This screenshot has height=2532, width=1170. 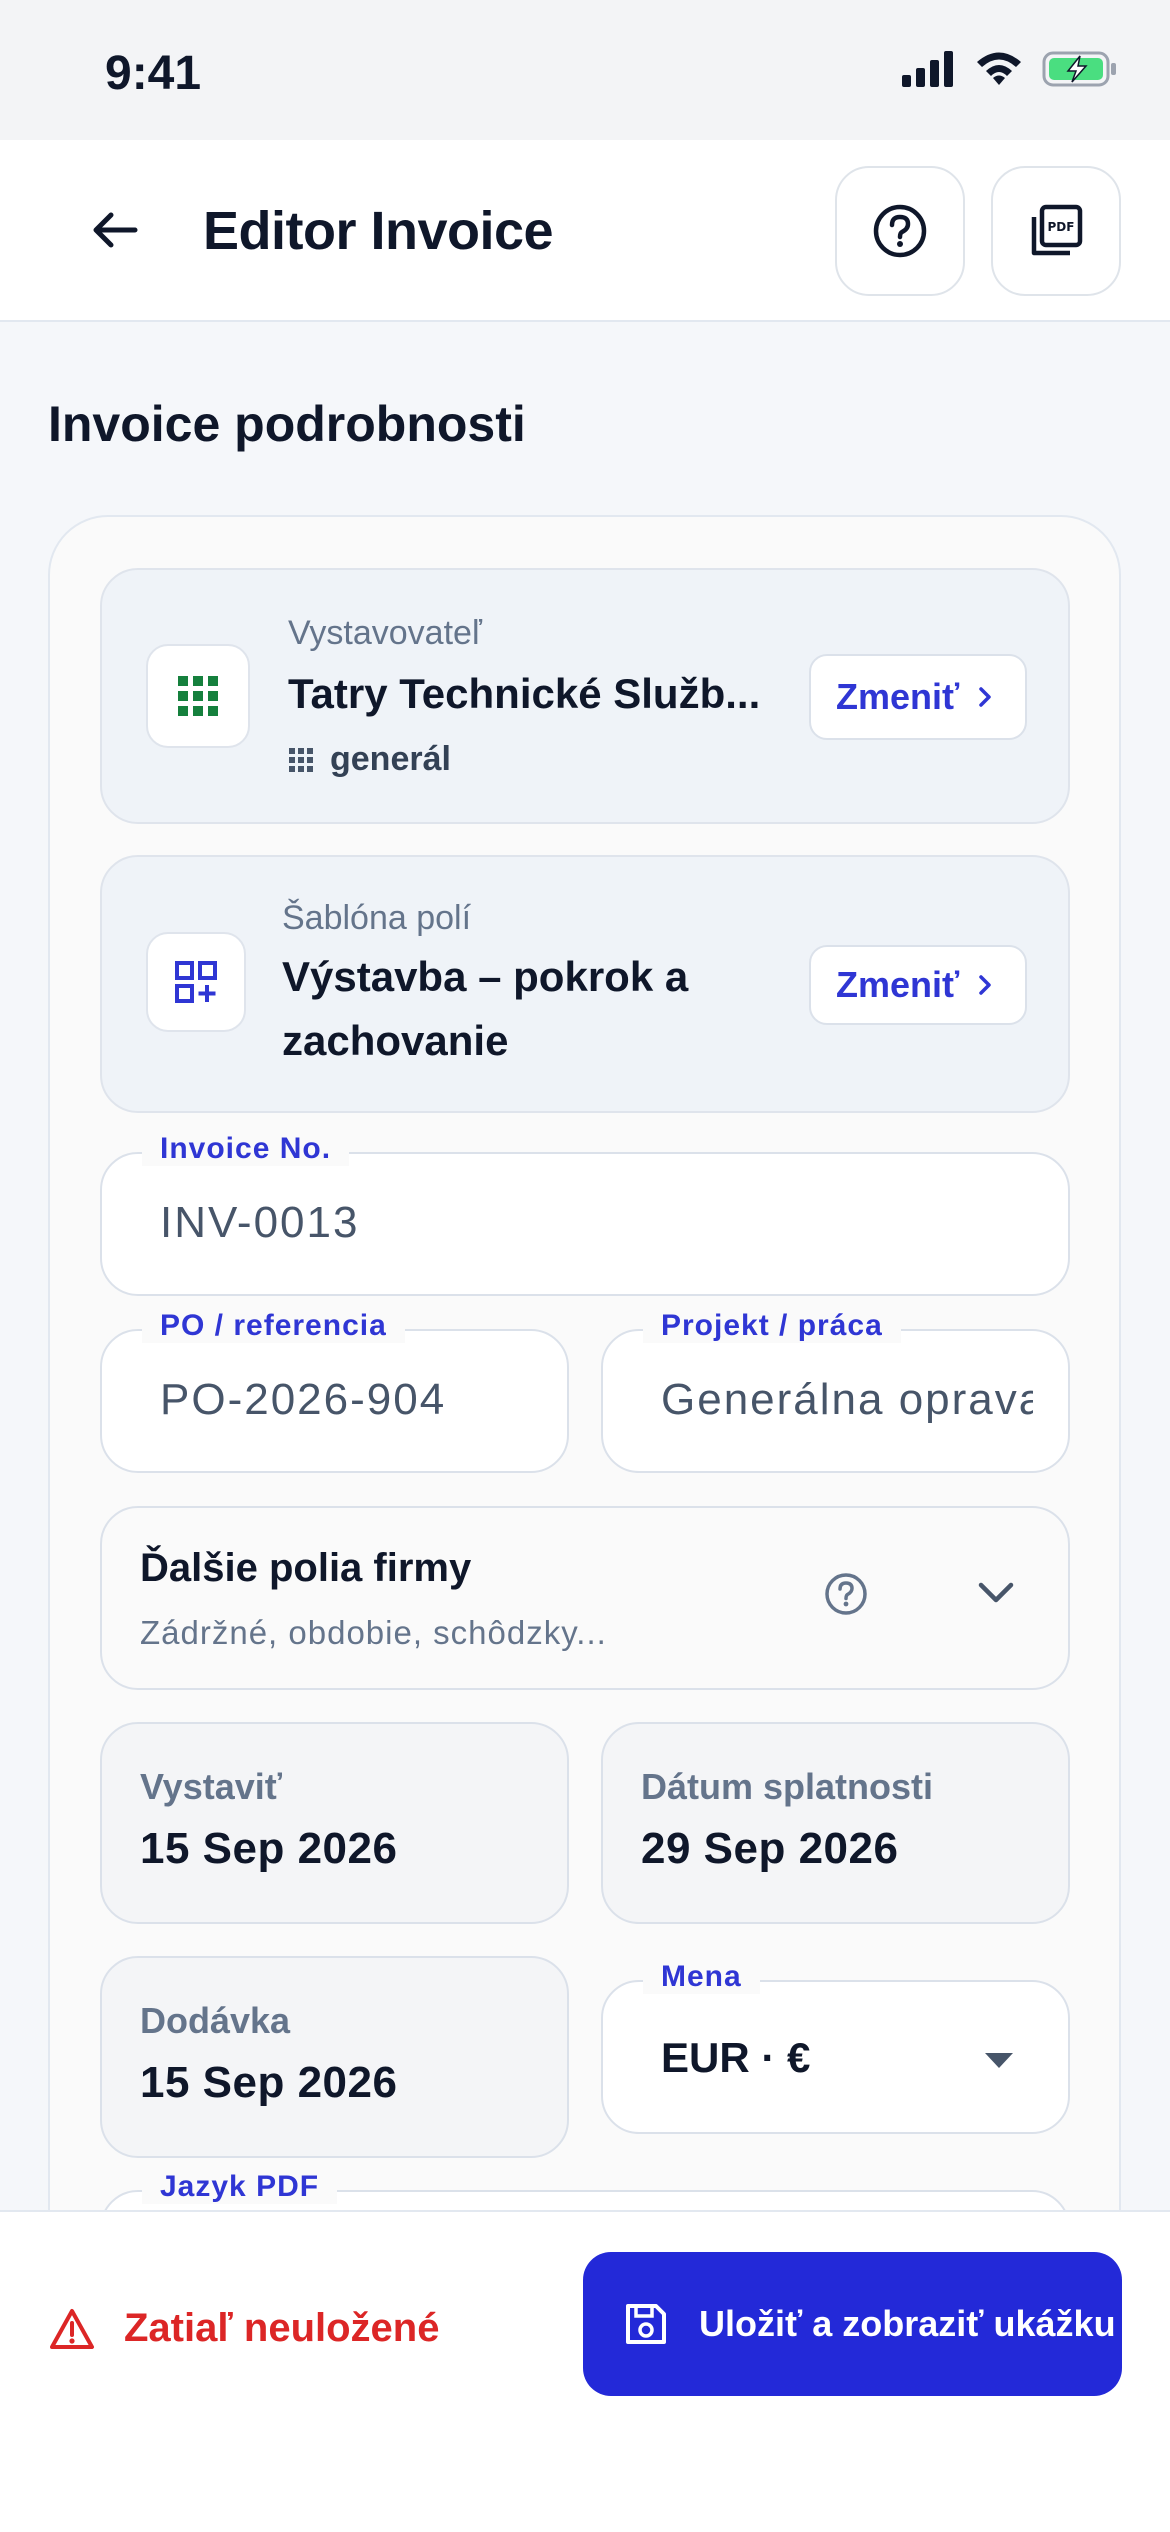 What do you see at coordinates (898, 984) in the screenshot?
I see `change-template-label: Zmeniť` at bounding box center [898, 984].